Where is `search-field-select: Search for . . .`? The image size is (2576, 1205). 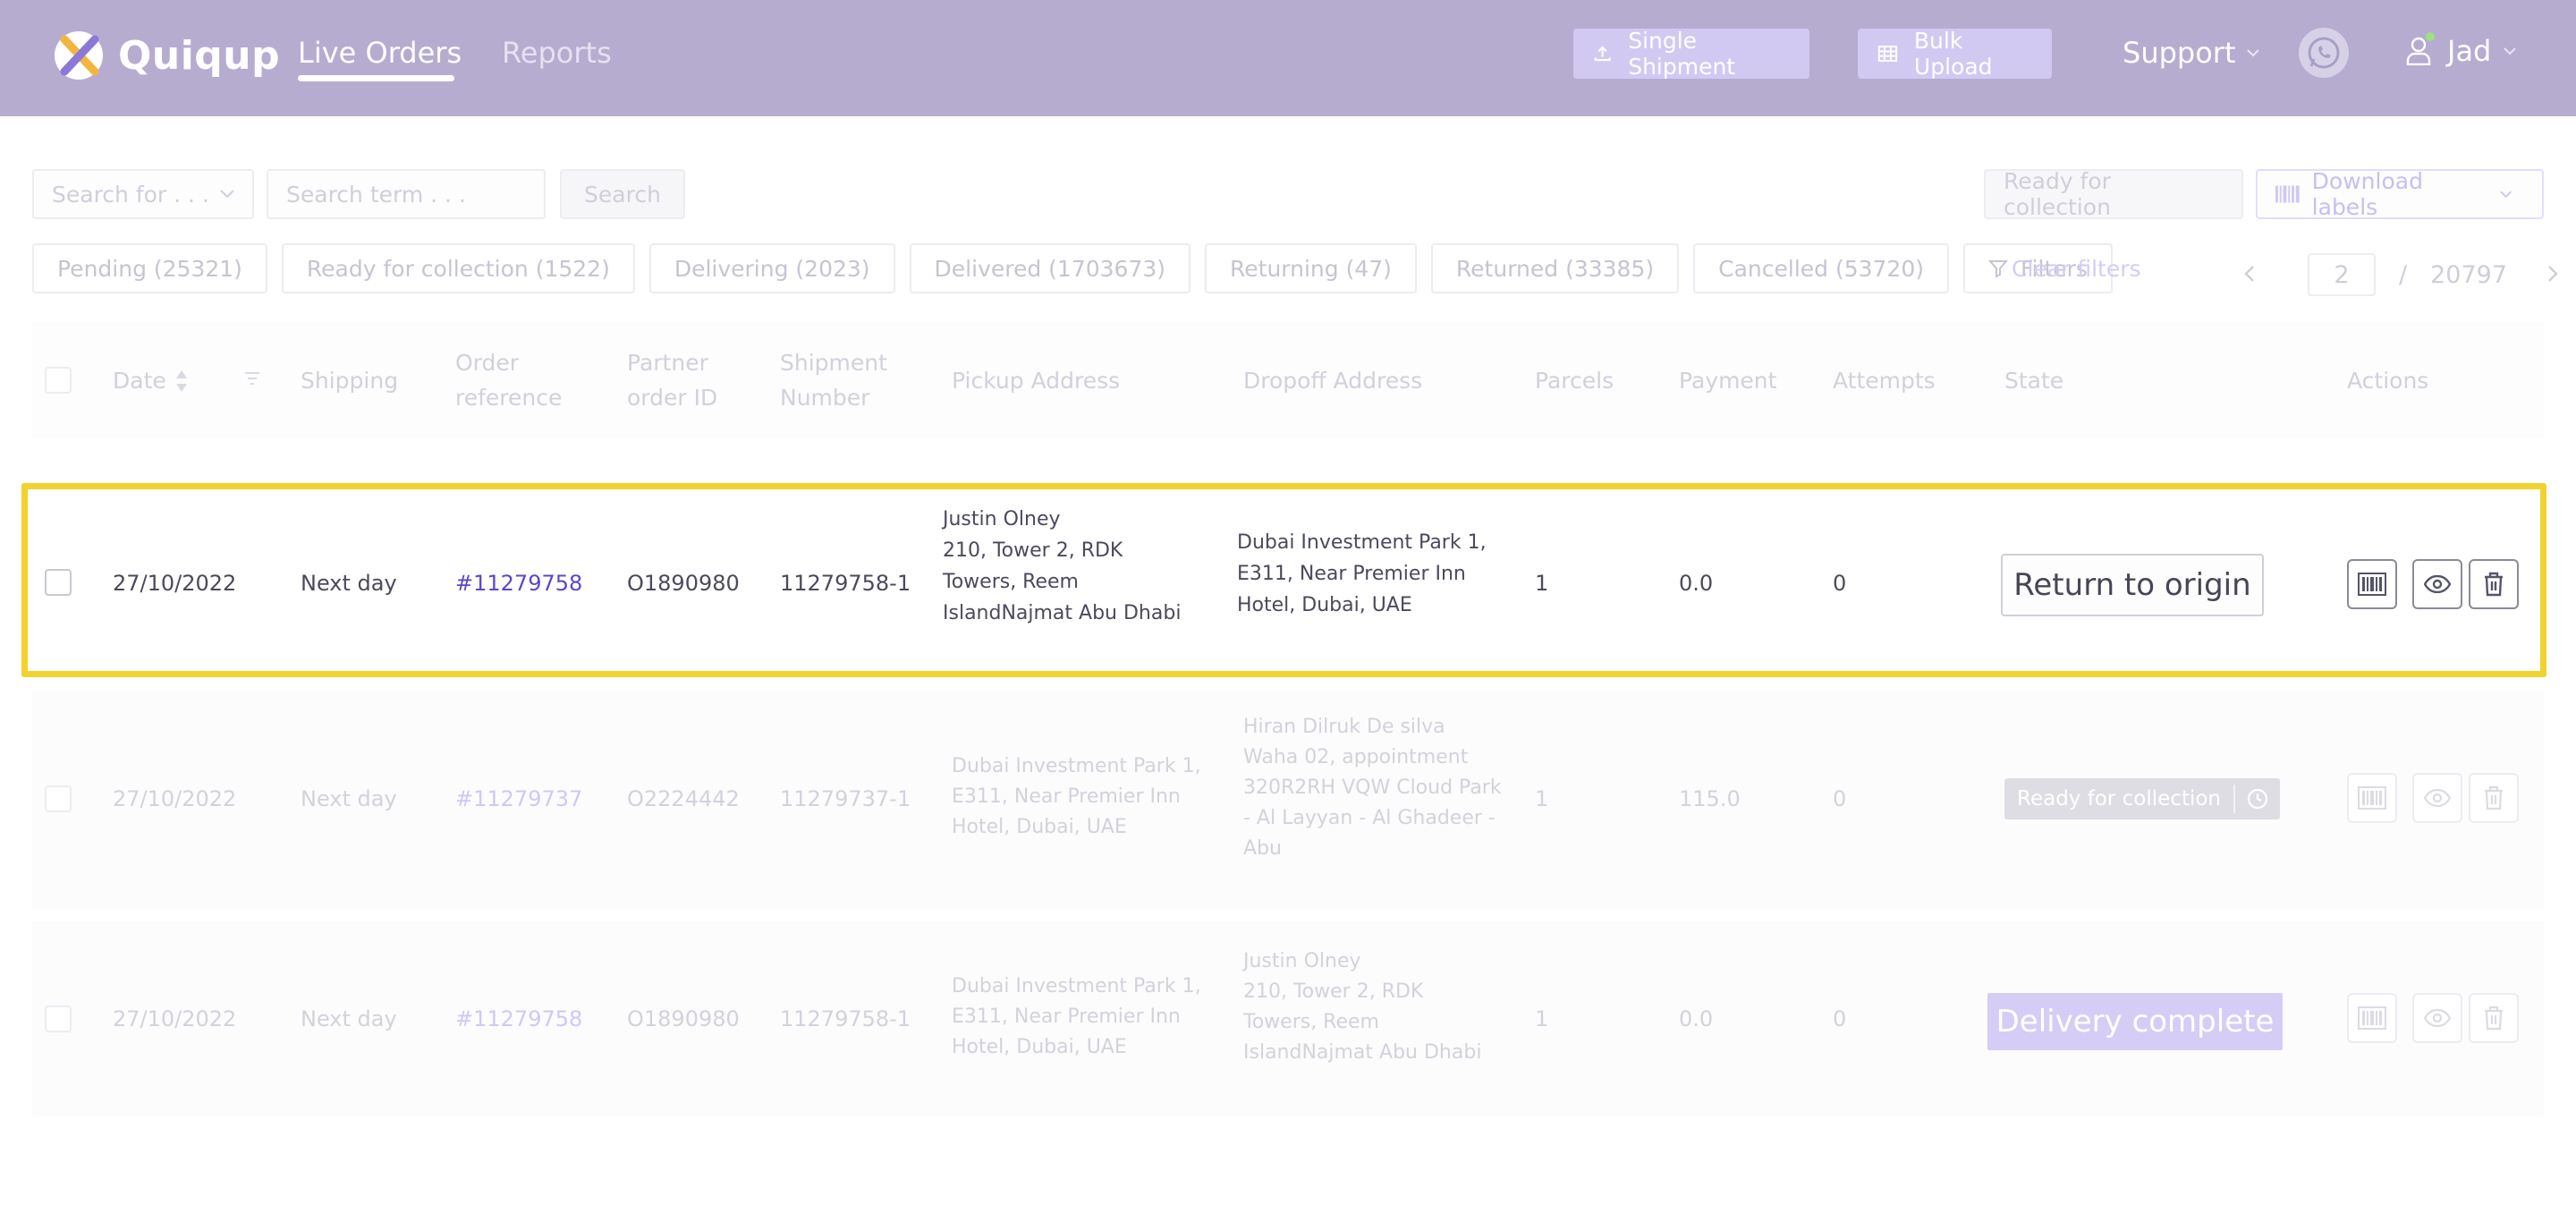
search-field-select: Search for . . . is located at coordinates (143, 194).